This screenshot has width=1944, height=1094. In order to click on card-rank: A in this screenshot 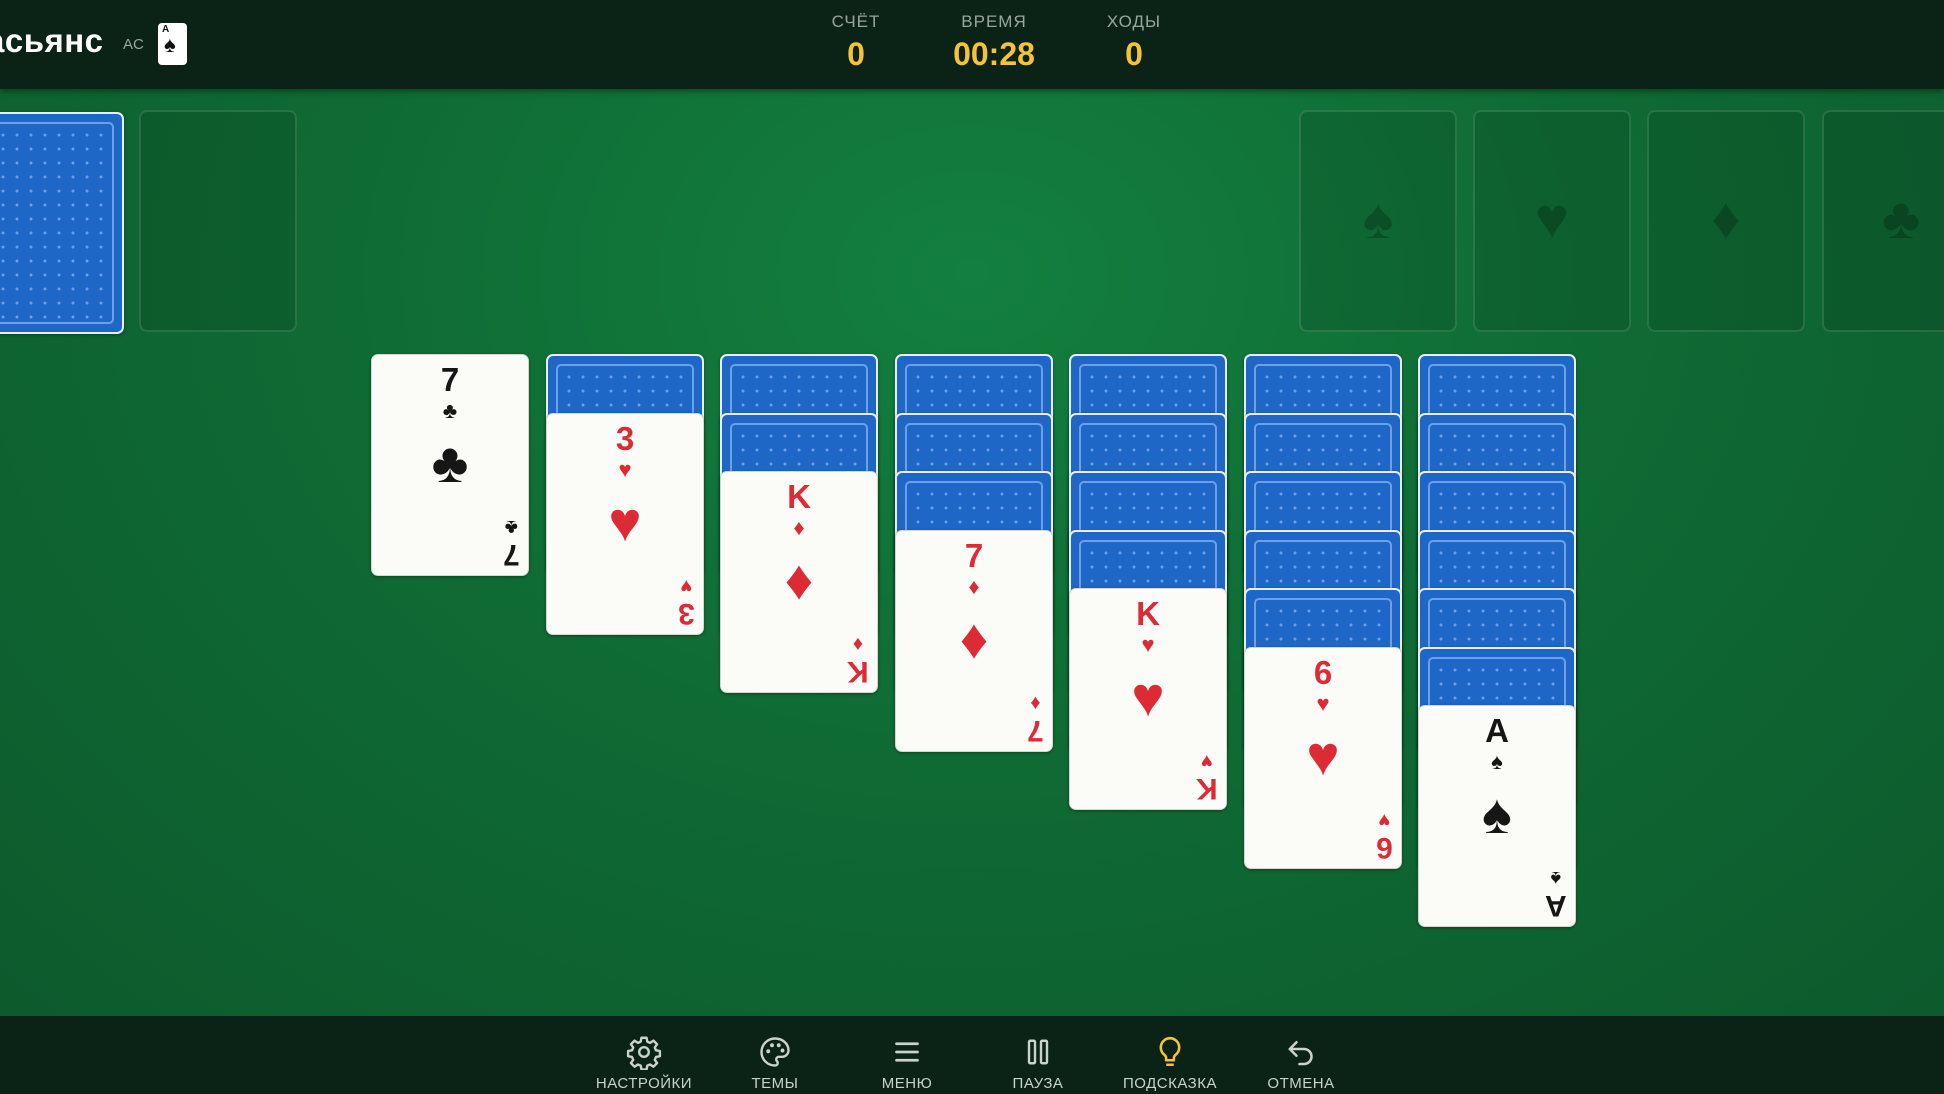, I will do `click(1497, 730)`.